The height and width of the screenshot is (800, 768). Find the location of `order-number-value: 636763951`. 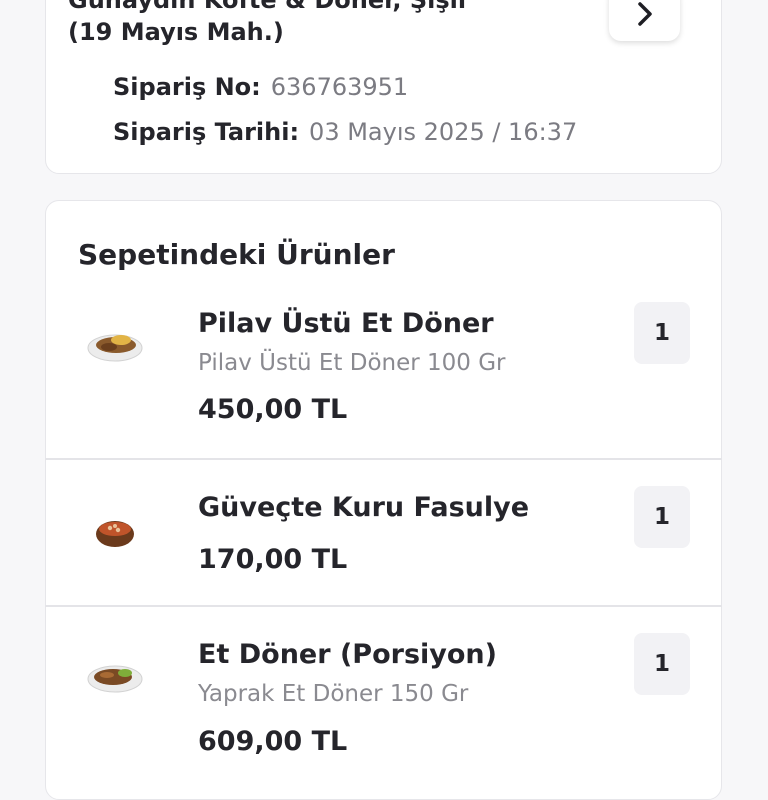

order-number-value: 636763951 is located at coordinates (339, 87).